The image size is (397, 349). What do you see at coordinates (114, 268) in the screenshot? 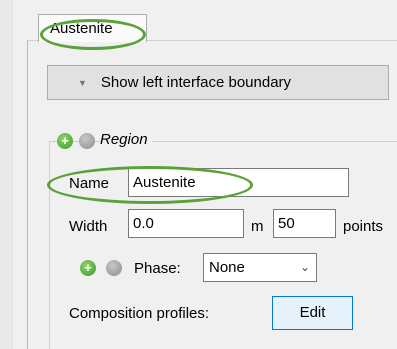
I see `remove-phase-icon` at bounding box center [114, 268].